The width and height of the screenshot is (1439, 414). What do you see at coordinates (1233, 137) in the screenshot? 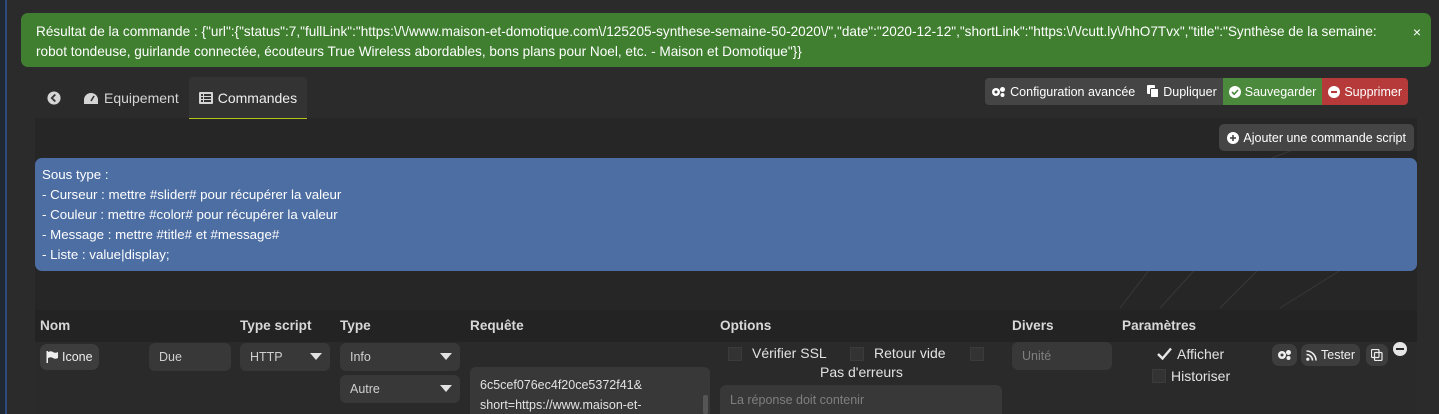
I see `plus-circle-icon` at bounding box center [1233, 137].